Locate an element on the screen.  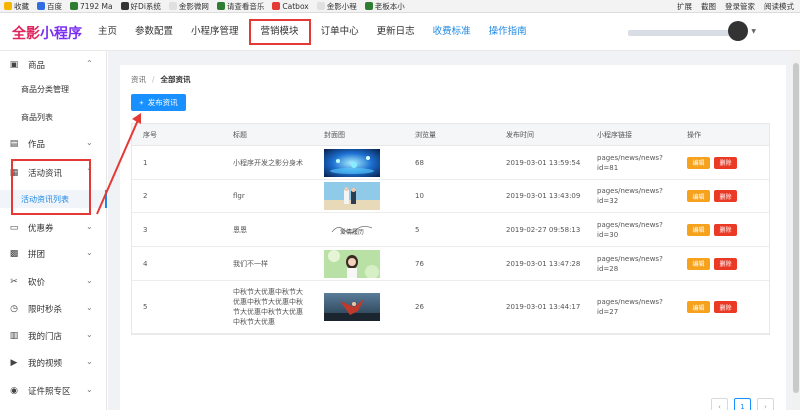
bookmark-item: 老板本小 is located at coordinates (384, 6).